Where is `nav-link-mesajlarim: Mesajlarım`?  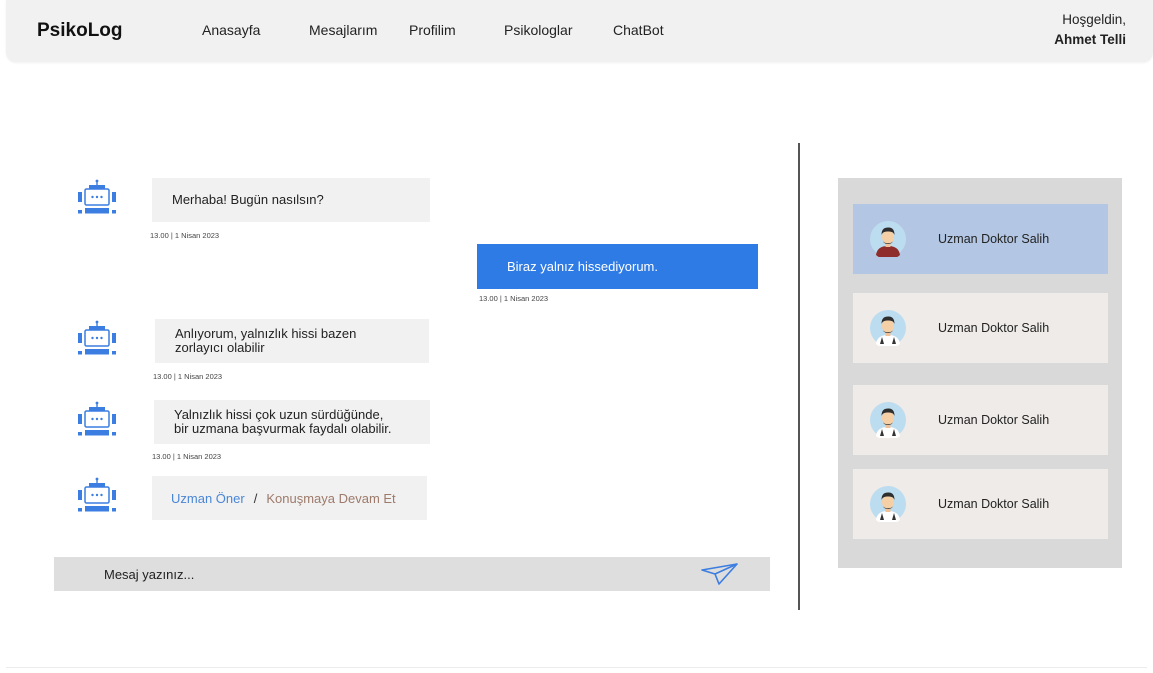
nav-link-mesajlarim: Mesajlarım is located at coordinates (343, 30).